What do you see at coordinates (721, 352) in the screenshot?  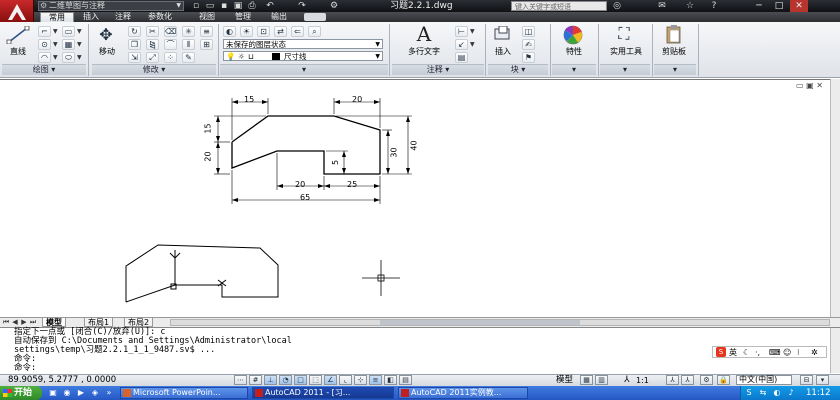 I see `sogou-ime-icon: S` at bounding box center [721, 352].